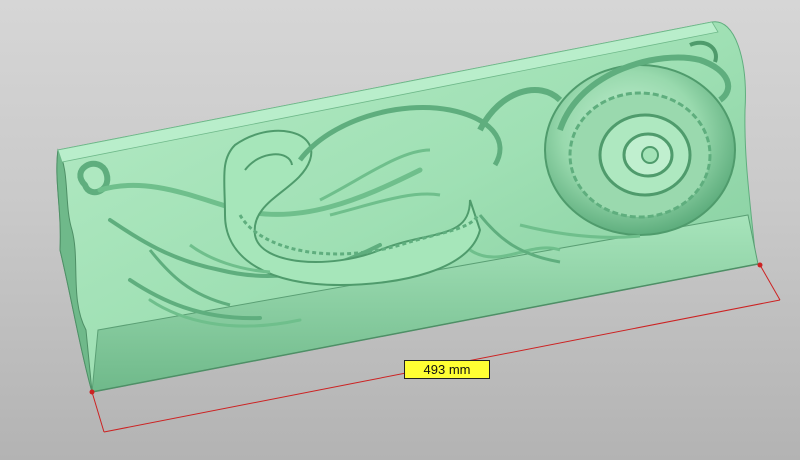  I want to click on measurement-label: 493 mm, so click(447, 369).